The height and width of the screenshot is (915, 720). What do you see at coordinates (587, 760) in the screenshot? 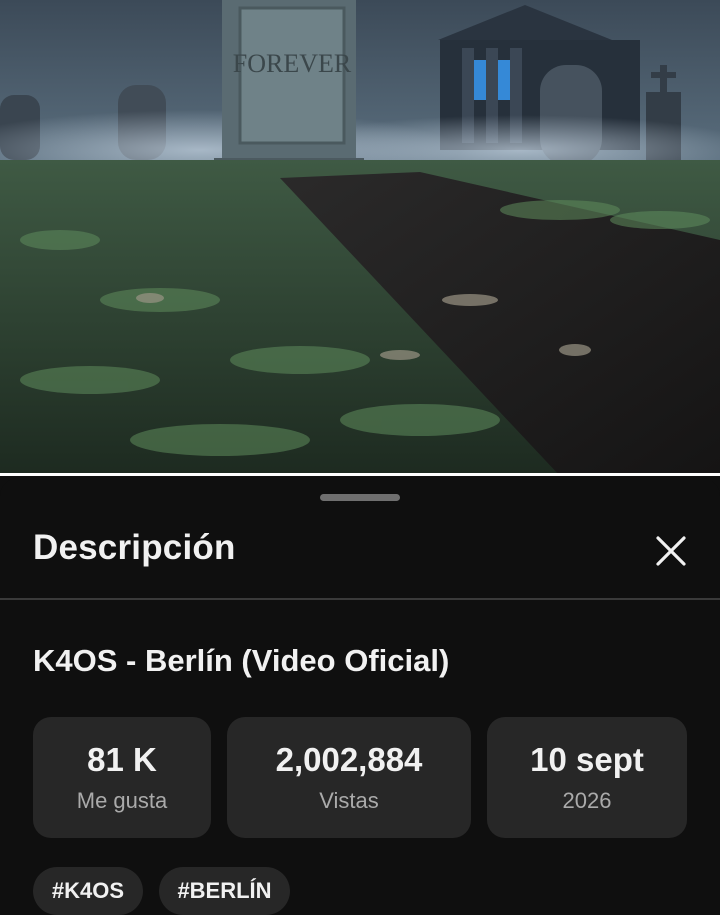
I see `publish-date: 10 sept` at bounding box center [587, 760].